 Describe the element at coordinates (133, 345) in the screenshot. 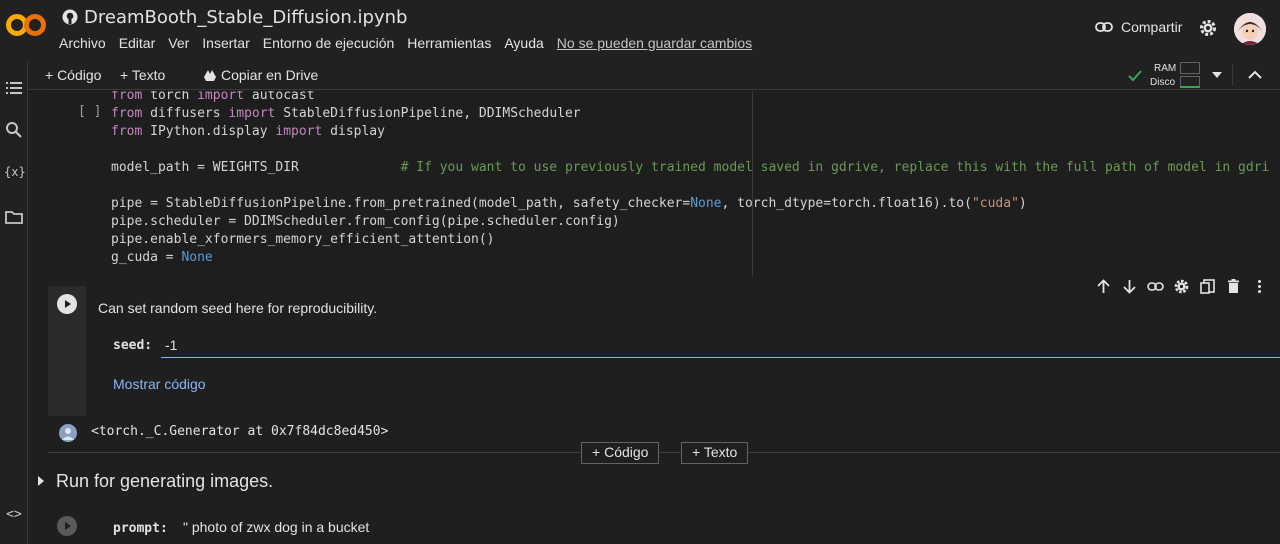

I see `seed-label: seed:` at that location.